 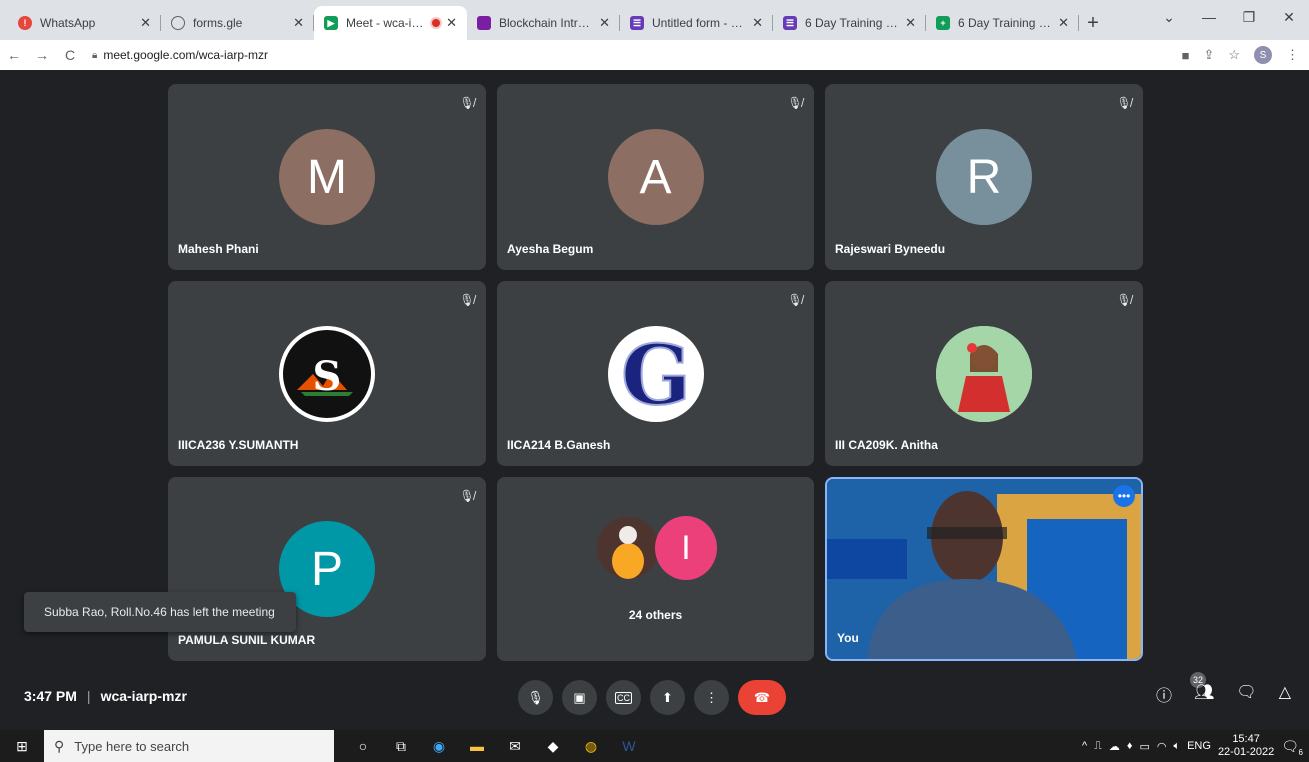 What do you see at coordinates (637, 23) in the screenshot?
I see `forms-icon: ☰` at bounding box center [637, 23].